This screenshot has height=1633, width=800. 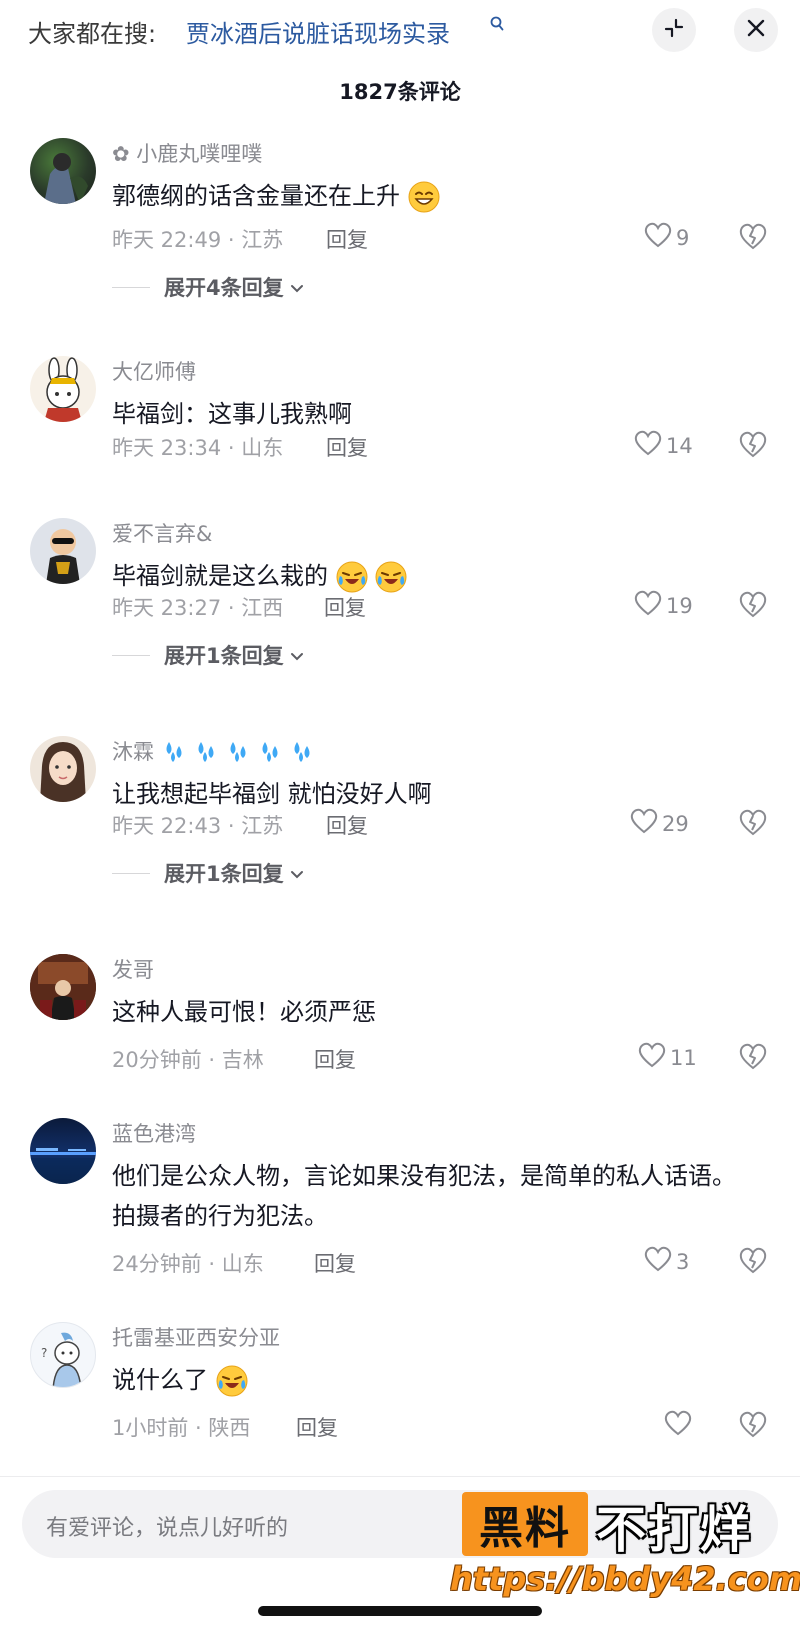 I want to click on close-button, so click(x=756, y=30).